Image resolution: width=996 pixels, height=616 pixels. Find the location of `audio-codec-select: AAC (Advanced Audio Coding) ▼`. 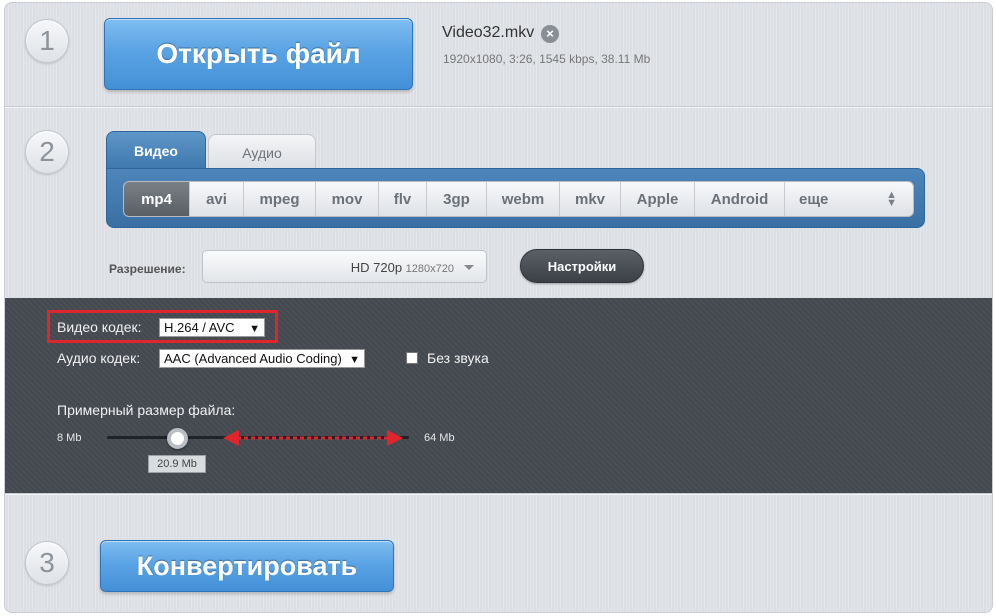

audio-codec-select: AAC (Advanced Audio Coding) ▼ is located at coordinates (262, 358).